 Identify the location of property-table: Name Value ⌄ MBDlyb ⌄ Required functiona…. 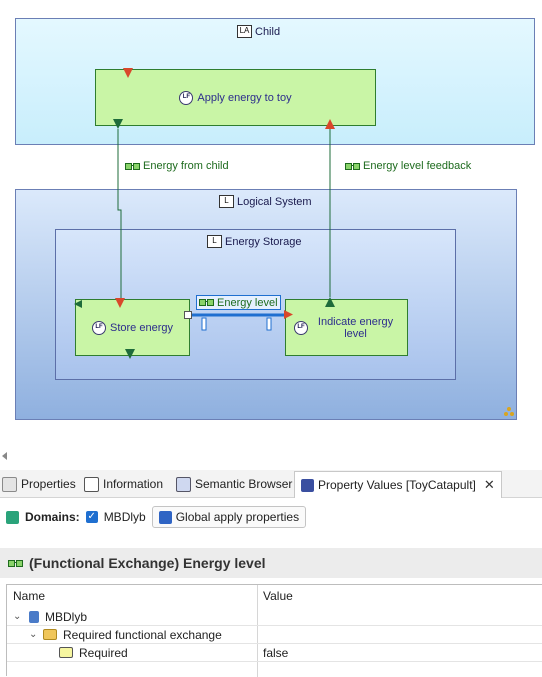
(274, 630).